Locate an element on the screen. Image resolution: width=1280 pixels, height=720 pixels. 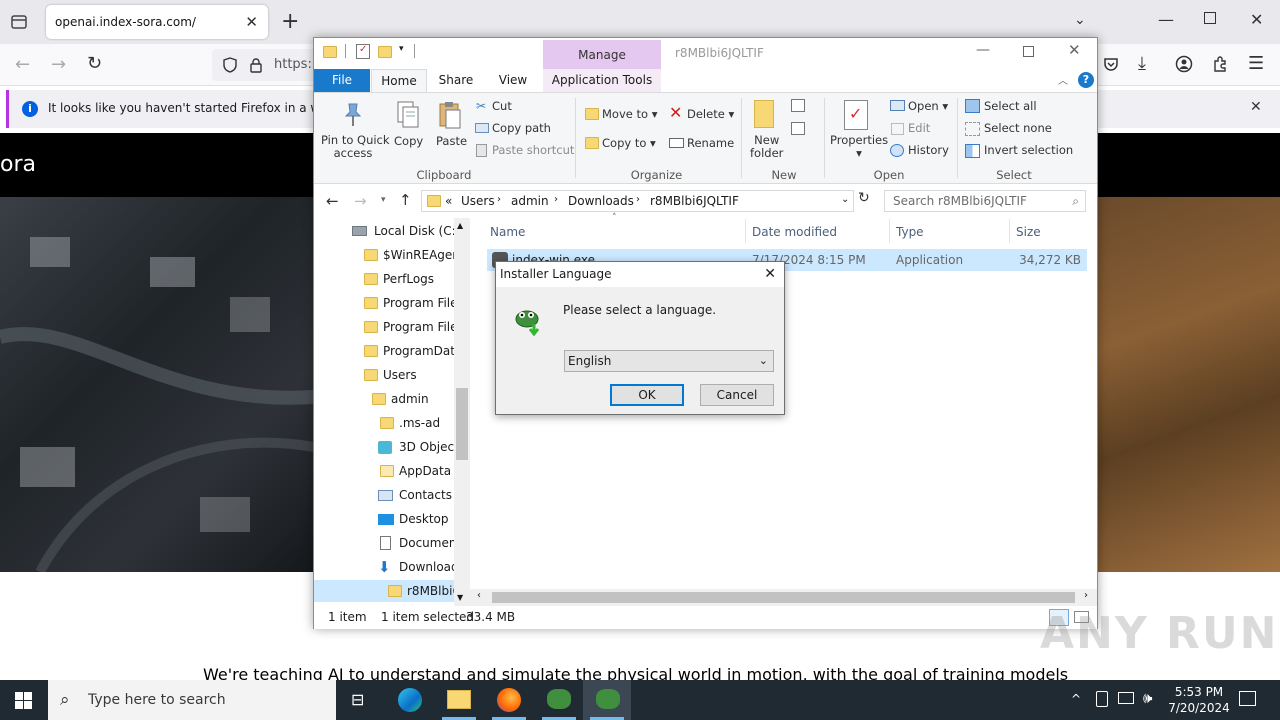
open-button: Open ▾ is located at coordinates (928, 106).